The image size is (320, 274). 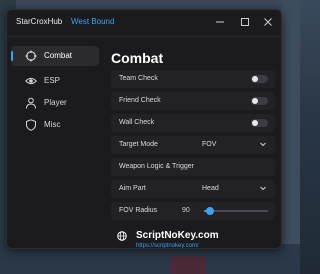 What do you see at coordinates (138, 78) in the screenshot?
I see `setting-label: Team Check` at bounding box center [138, 78].